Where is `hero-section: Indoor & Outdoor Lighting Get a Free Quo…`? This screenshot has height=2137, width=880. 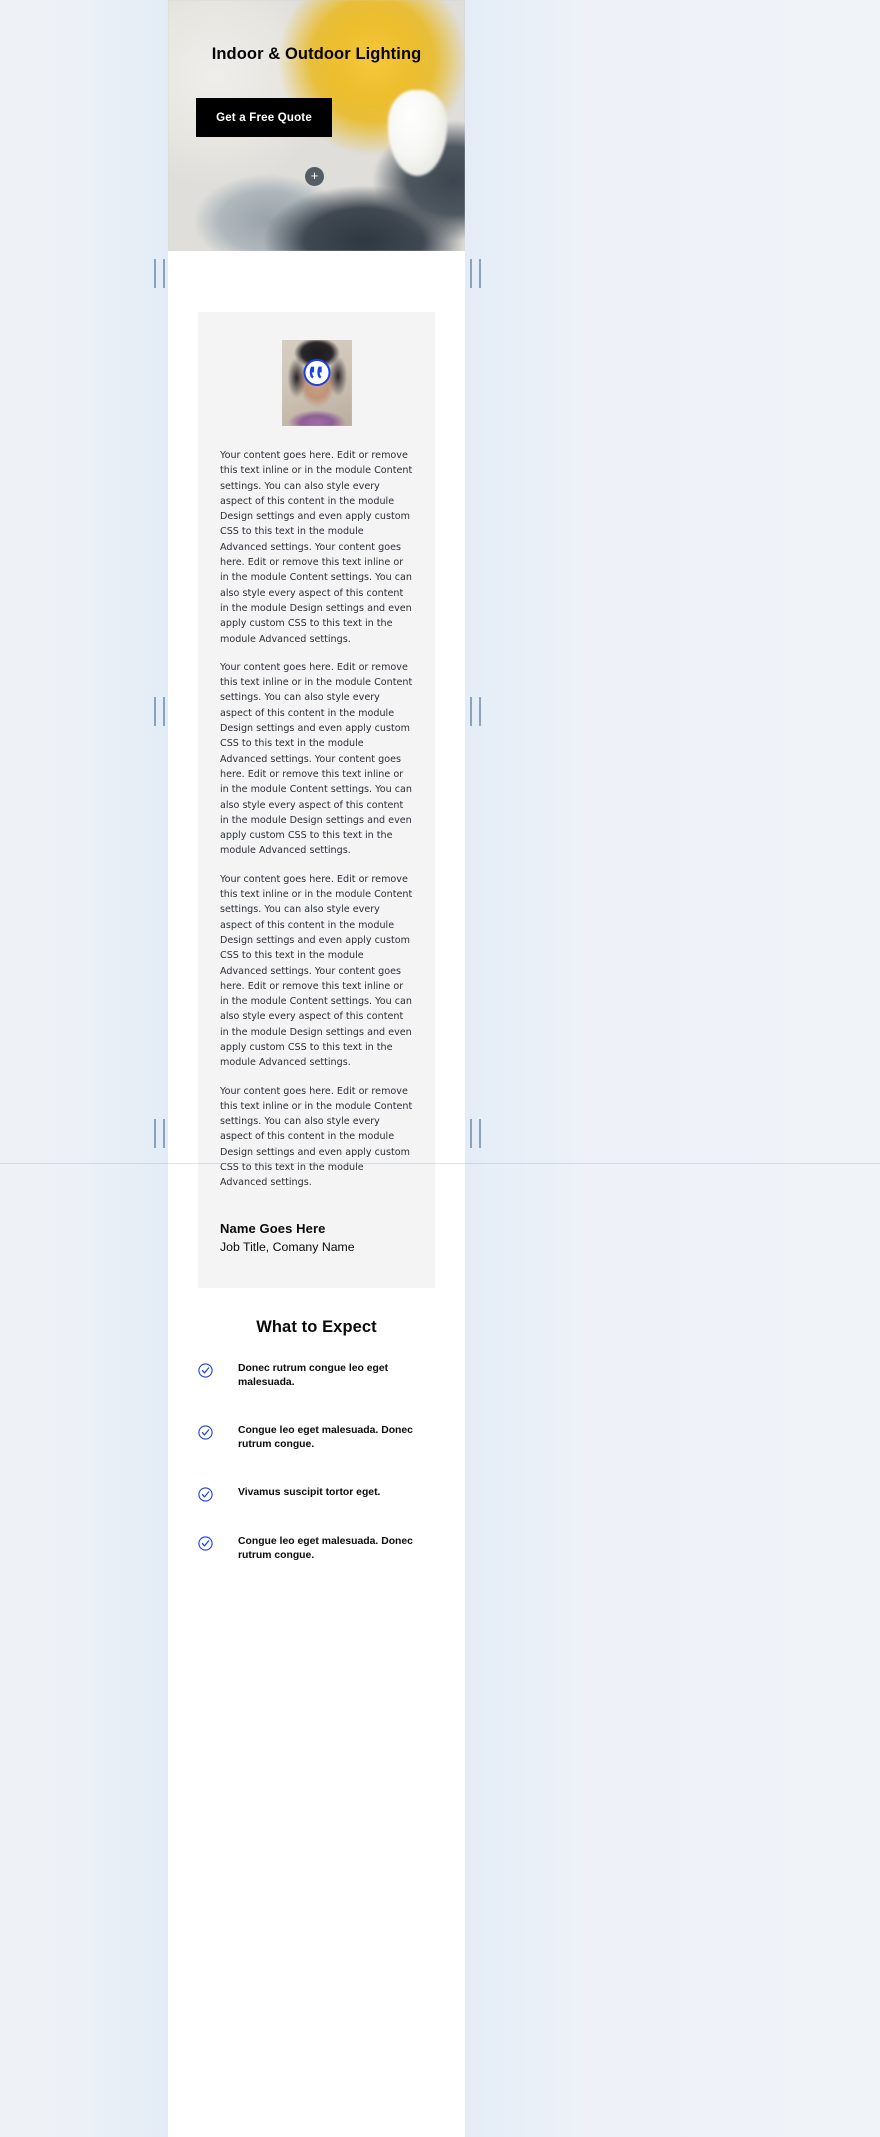
hero-section: Indoor & Outdoor Lighting Get a Free Quo… is located at coordinates (316, 125).